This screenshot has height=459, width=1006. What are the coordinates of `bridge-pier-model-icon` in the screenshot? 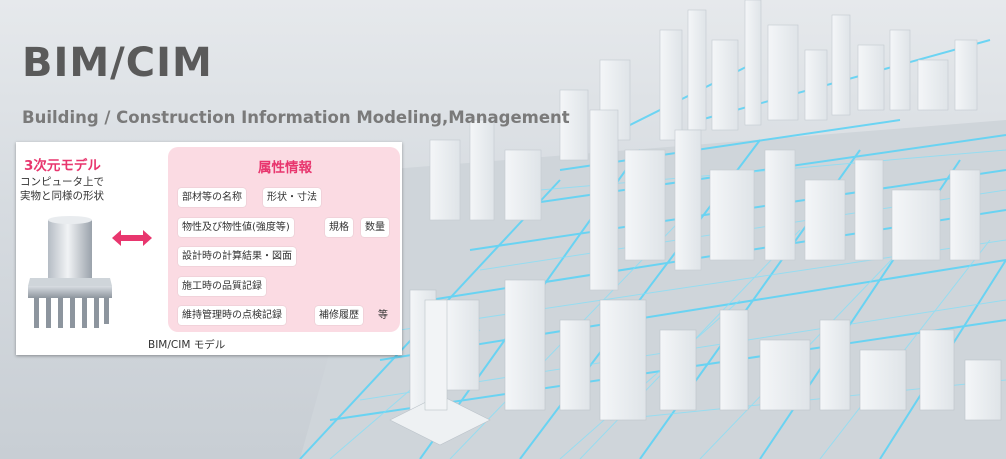 It's located at (70, 272).